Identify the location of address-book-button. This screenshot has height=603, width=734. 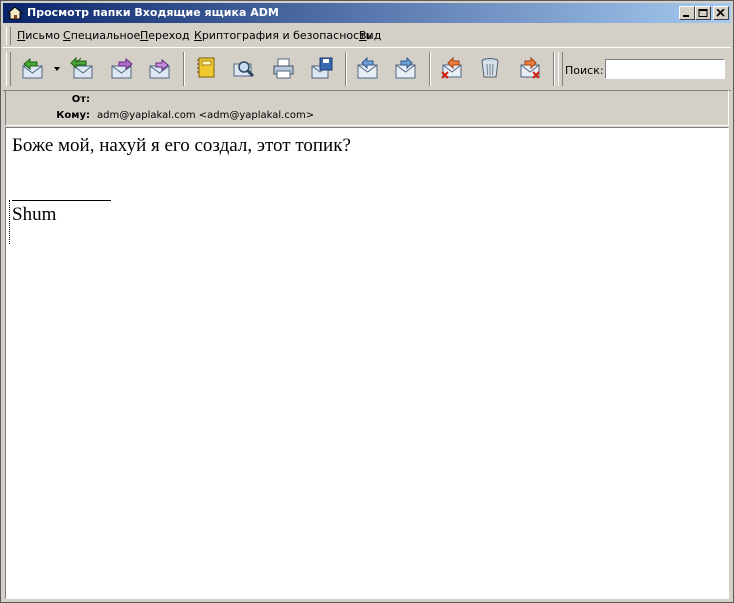
(206, 68).